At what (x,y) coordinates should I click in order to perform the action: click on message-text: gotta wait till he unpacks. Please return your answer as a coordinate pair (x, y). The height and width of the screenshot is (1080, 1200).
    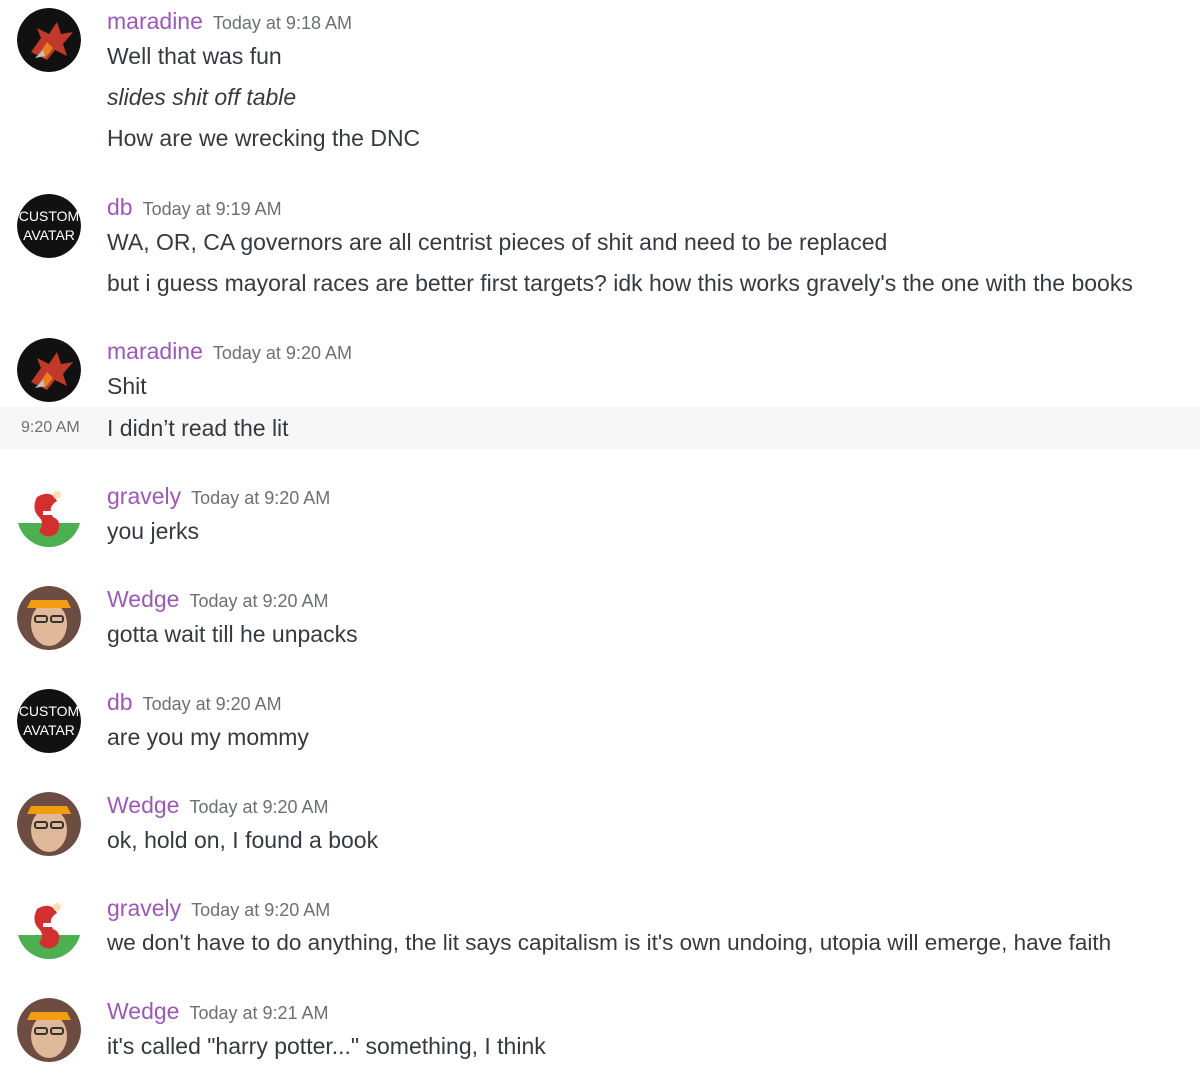
    Looking at the image, I should click on (232, 634).